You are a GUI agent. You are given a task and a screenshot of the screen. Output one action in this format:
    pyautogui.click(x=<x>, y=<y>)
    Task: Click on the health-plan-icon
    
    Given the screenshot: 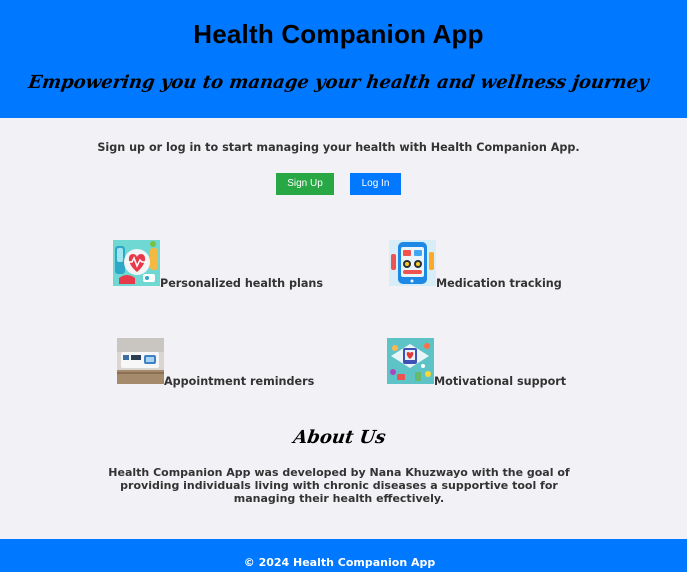 What is the action you would take?
    pyautogui.click(x=136, y=263)
    